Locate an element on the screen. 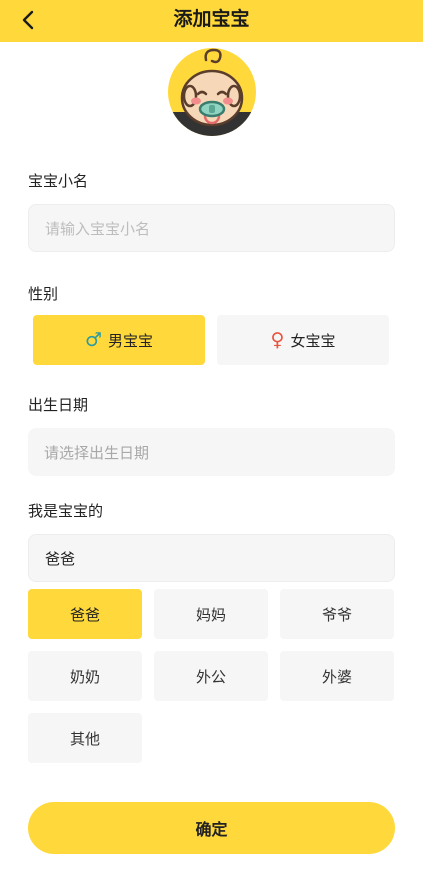  baby-avatar is located at coordinates (212, 92).